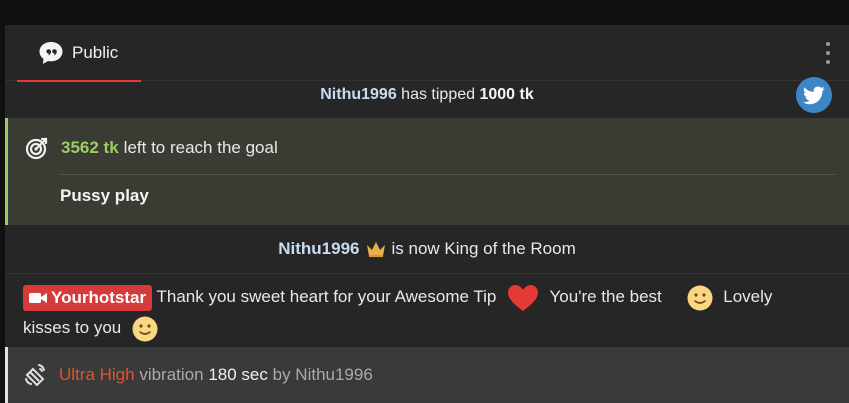 This screenshot has height=403, width=849. I want to click on goal-name: Pussy play, so click(104, 195).